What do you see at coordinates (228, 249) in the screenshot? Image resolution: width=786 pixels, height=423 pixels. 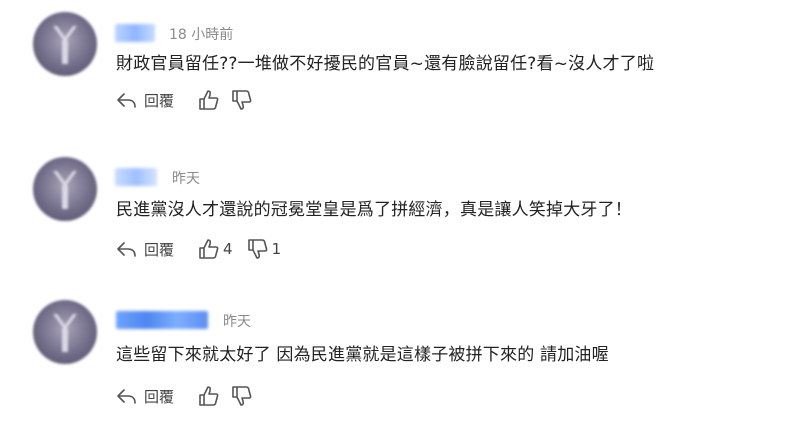 I see `like-count: 4` at bounding box center [228, 249].